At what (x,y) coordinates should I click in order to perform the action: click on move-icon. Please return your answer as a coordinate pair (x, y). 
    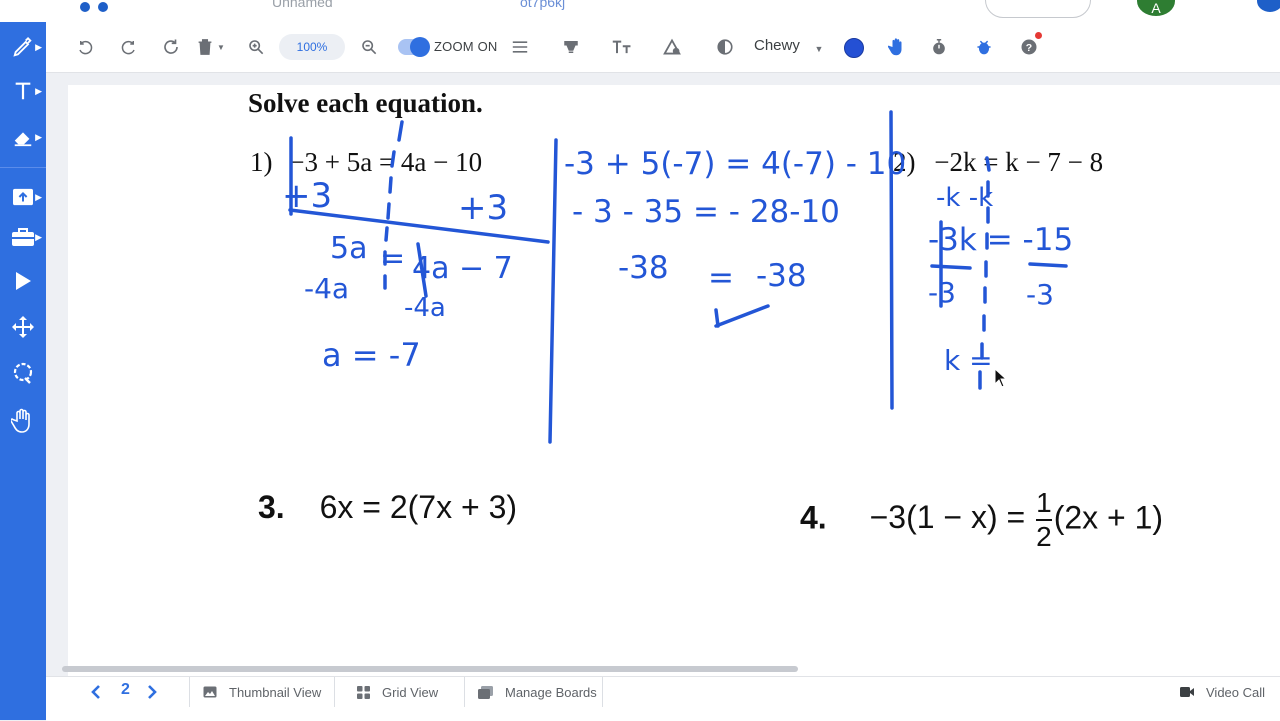
    Looking at the image, I should click on (23, 327).